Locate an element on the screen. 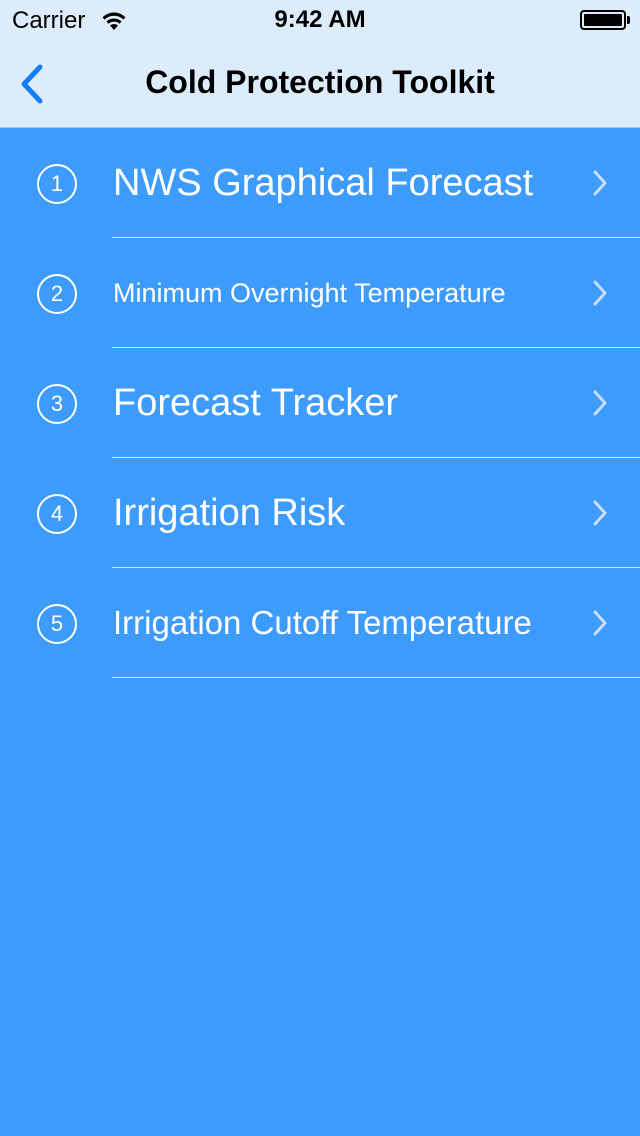  number-badge-icon: 3 is located at coordinates (57, 404).